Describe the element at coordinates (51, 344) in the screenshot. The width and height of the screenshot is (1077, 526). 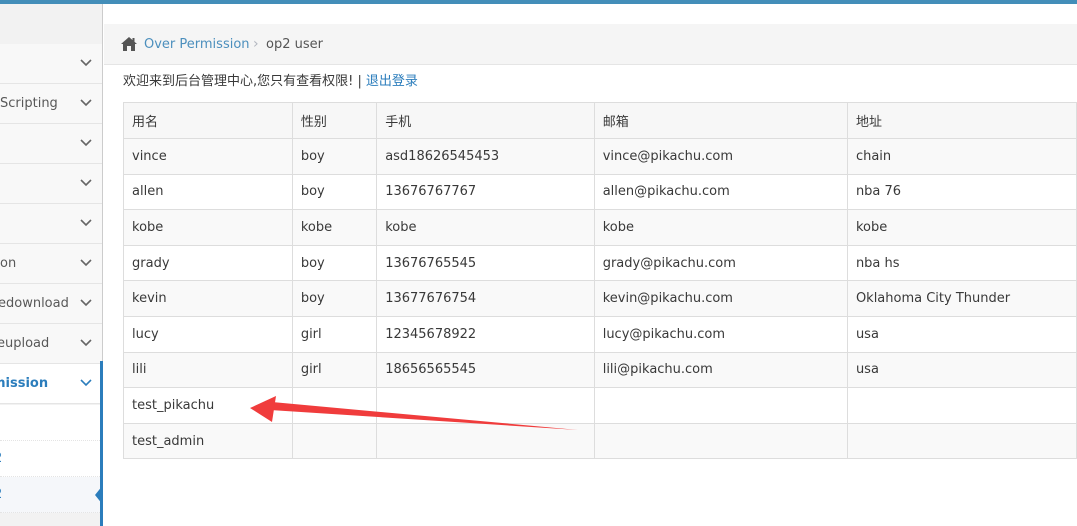
I see `sidebar-item-7: eupload` at that location.